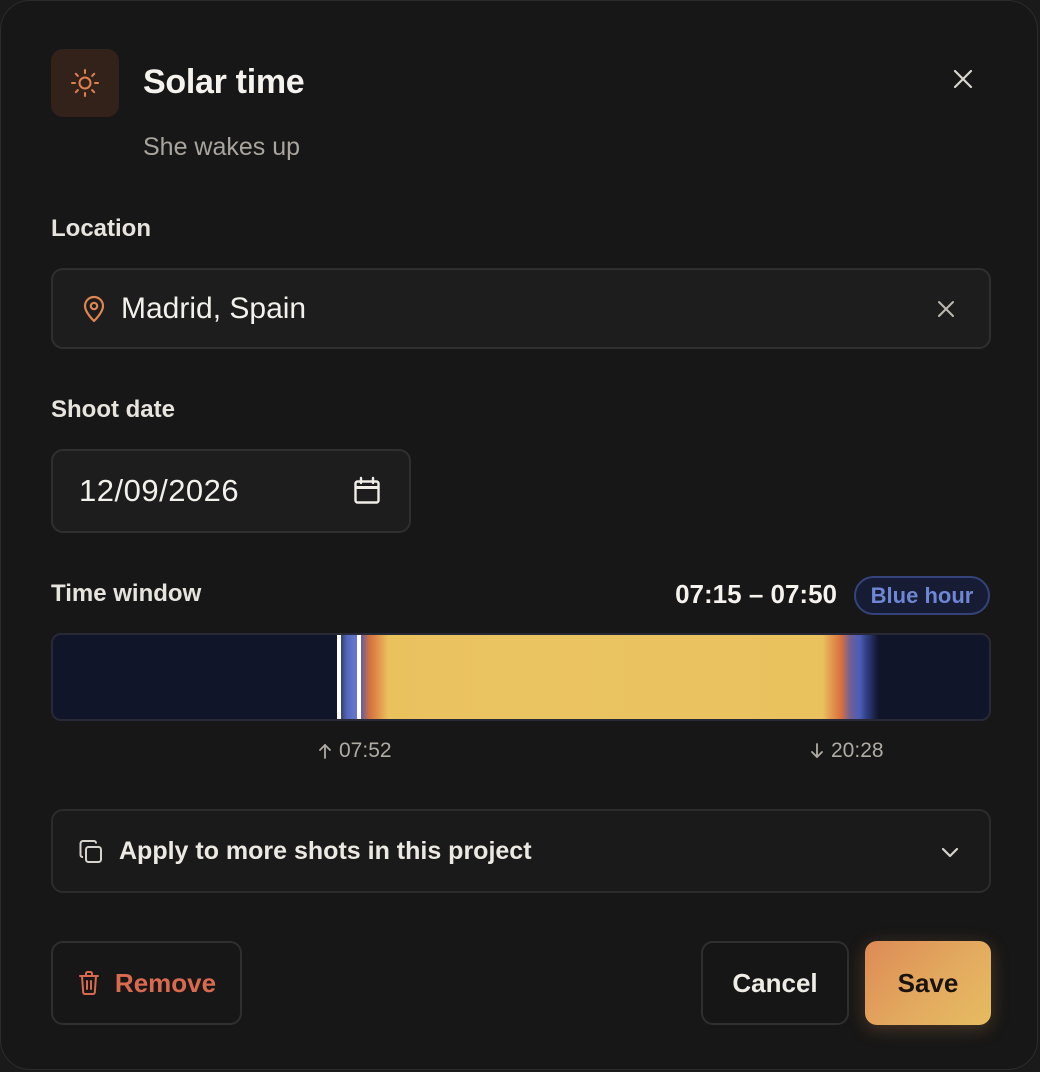  I want to click on cancel-button: Cancel, so click(775, 983).